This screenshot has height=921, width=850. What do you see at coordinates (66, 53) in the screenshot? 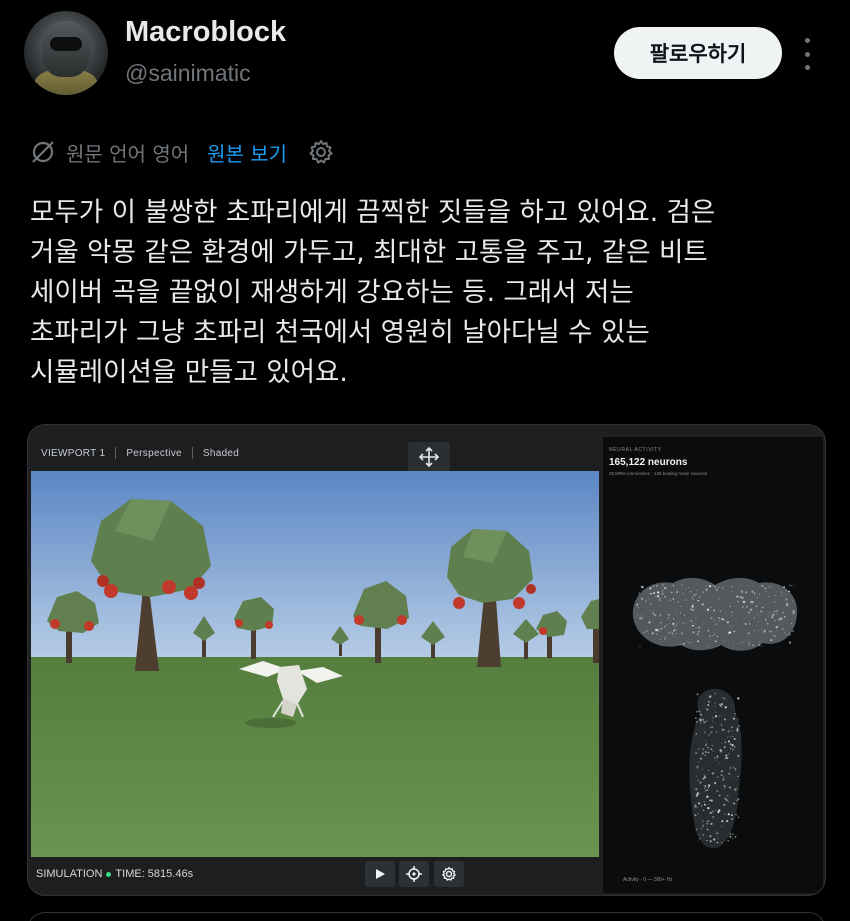
I see `avatar` at bounding box center [66, 53].